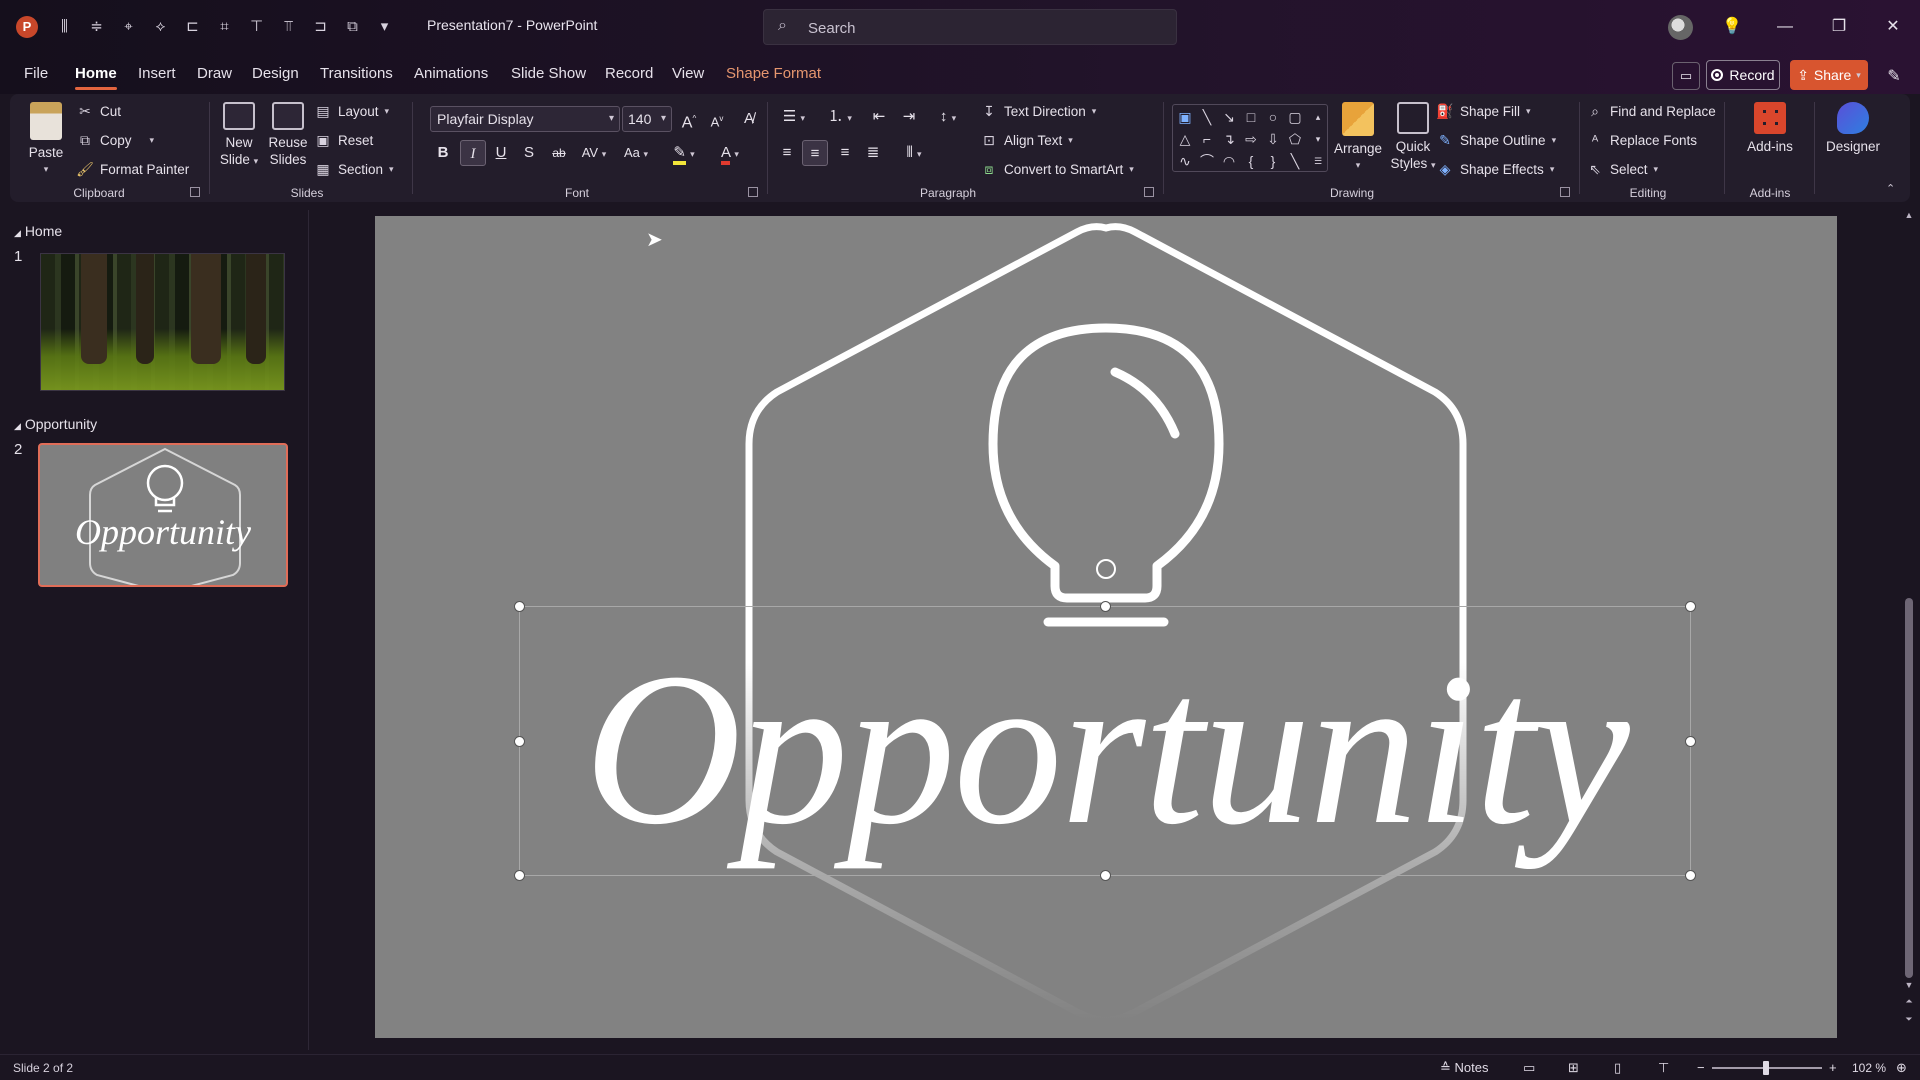  I want to click on scroll-up-icon: ▲, so click(1909, 215).